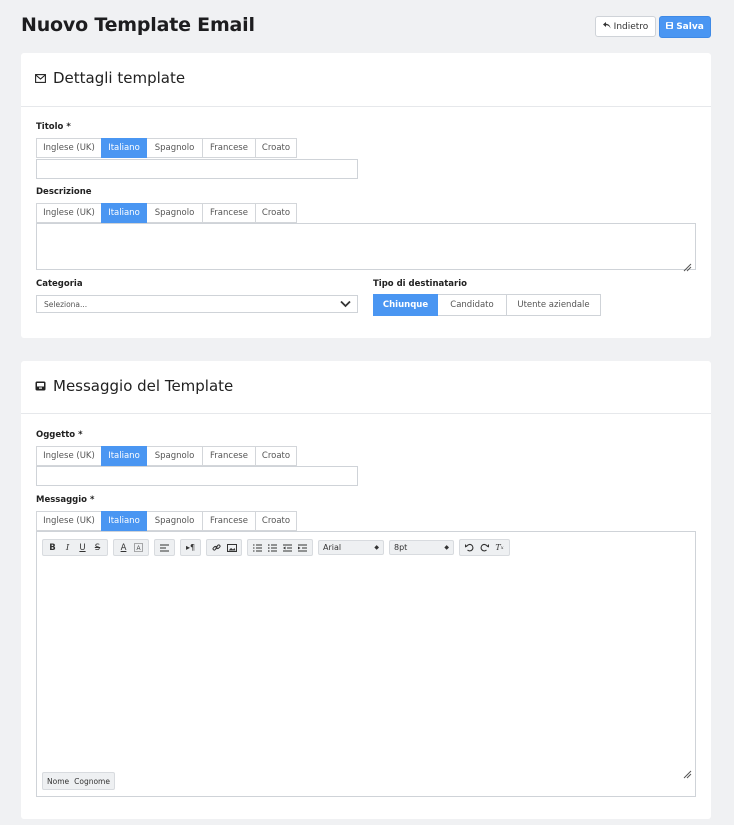 The height and width of the screenshot is (825, 734). What do you see at coordinates (472, 305) in the screenshot?
I see `recipient-option-candidate: Candidato` at bounding box center [472, 305].